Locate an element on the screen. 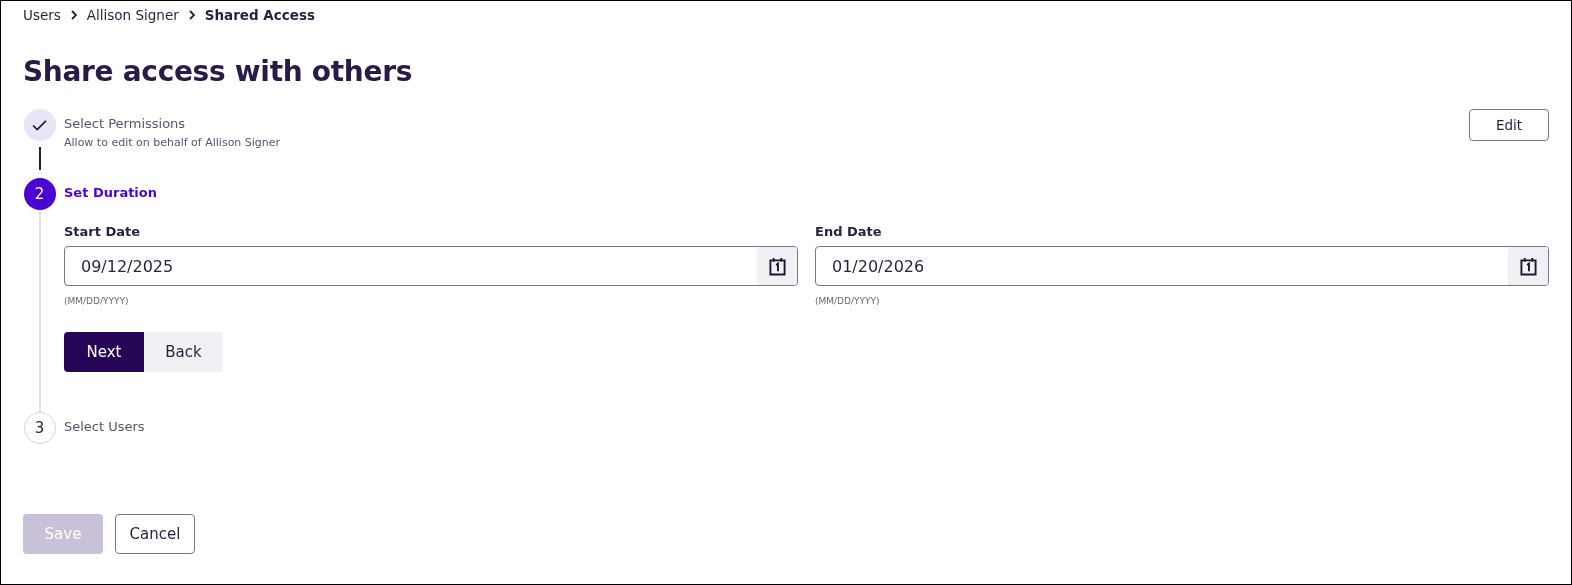  field-label: End Date is located at coordinates (849, 231).